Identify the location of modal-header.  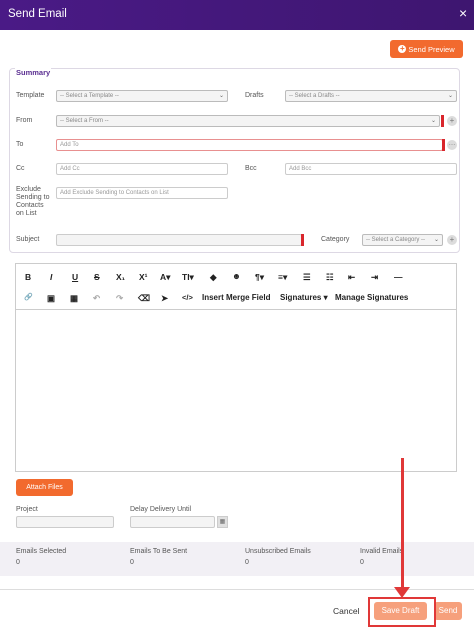
(237, 15).